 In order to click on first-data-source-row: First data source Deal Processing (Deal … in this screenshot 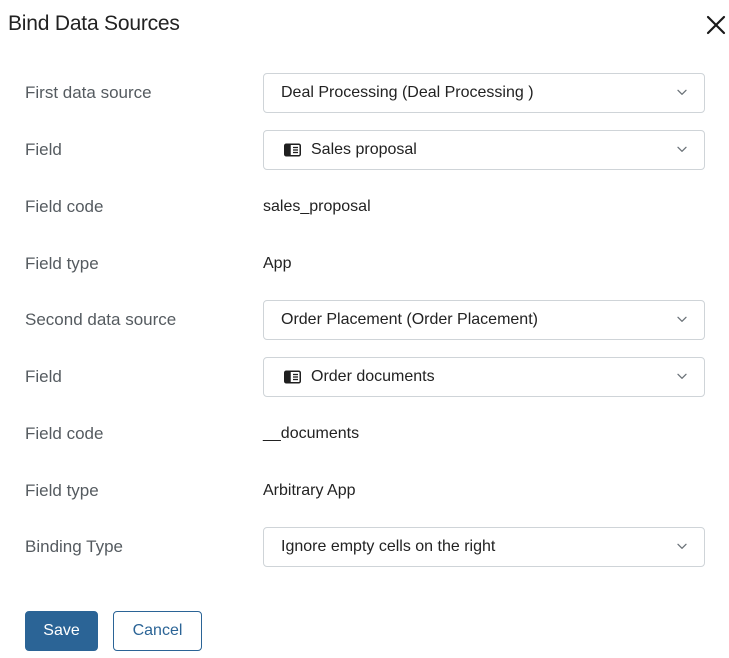, I will do `click(364, 93)`.